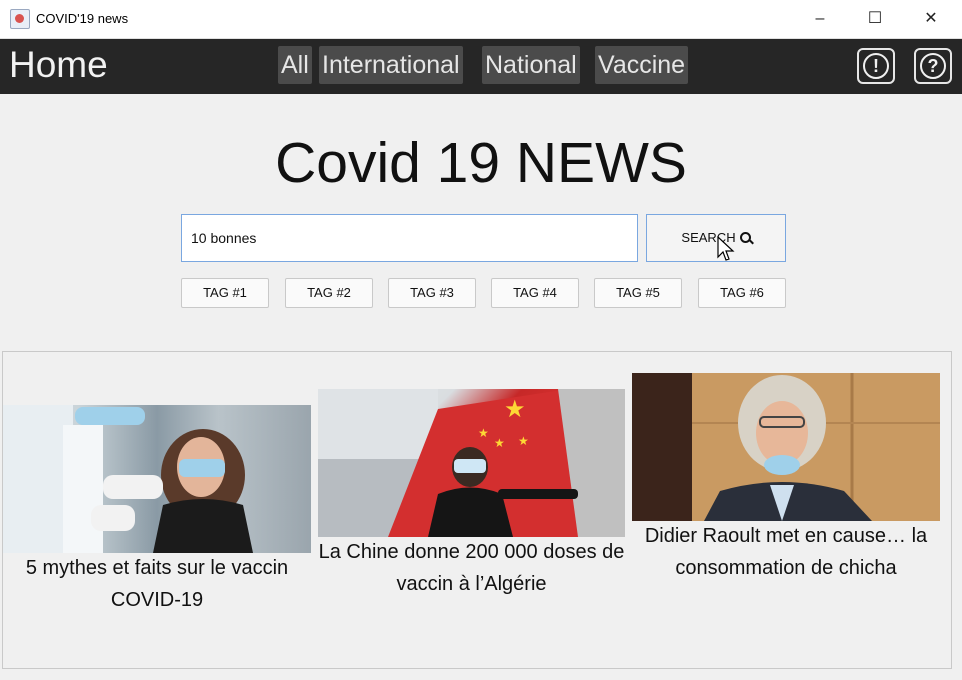  Describe the element at coordinates (295, 65) in the screenshot. I see `tab-all: All` at that location.